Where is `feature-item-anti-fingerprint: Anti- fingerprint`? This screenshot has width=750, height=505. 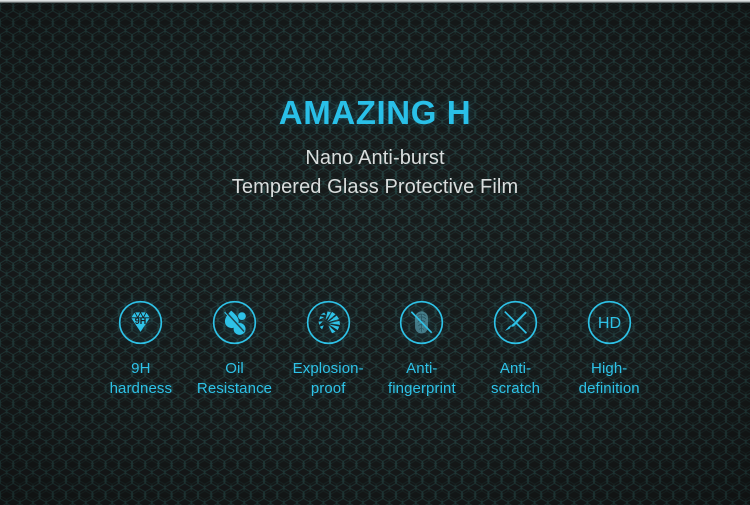
feature-item-anti-fingerprint: Anti- fingerprint is located at coordinates (422, 349).